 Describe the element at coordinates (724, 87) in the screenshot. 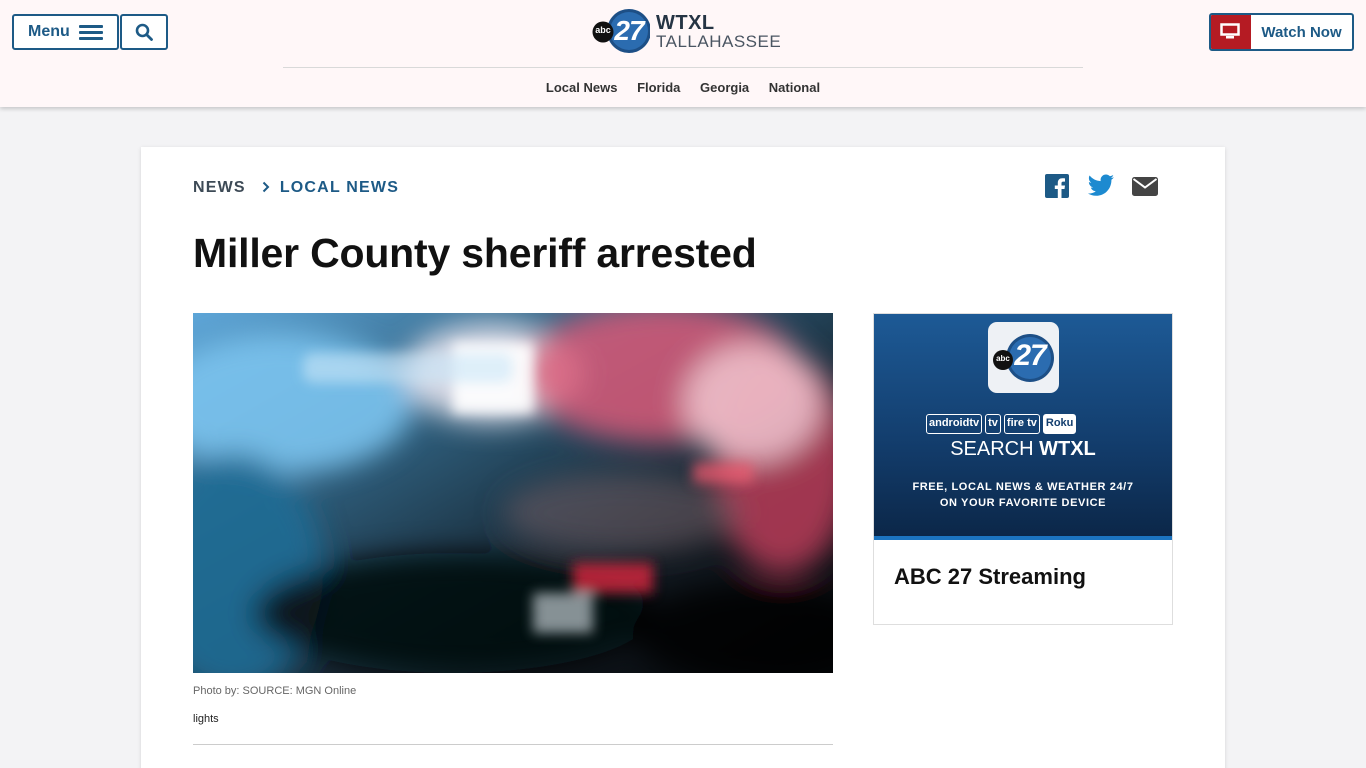

I see `nav-georgia: Georgia` at that location.